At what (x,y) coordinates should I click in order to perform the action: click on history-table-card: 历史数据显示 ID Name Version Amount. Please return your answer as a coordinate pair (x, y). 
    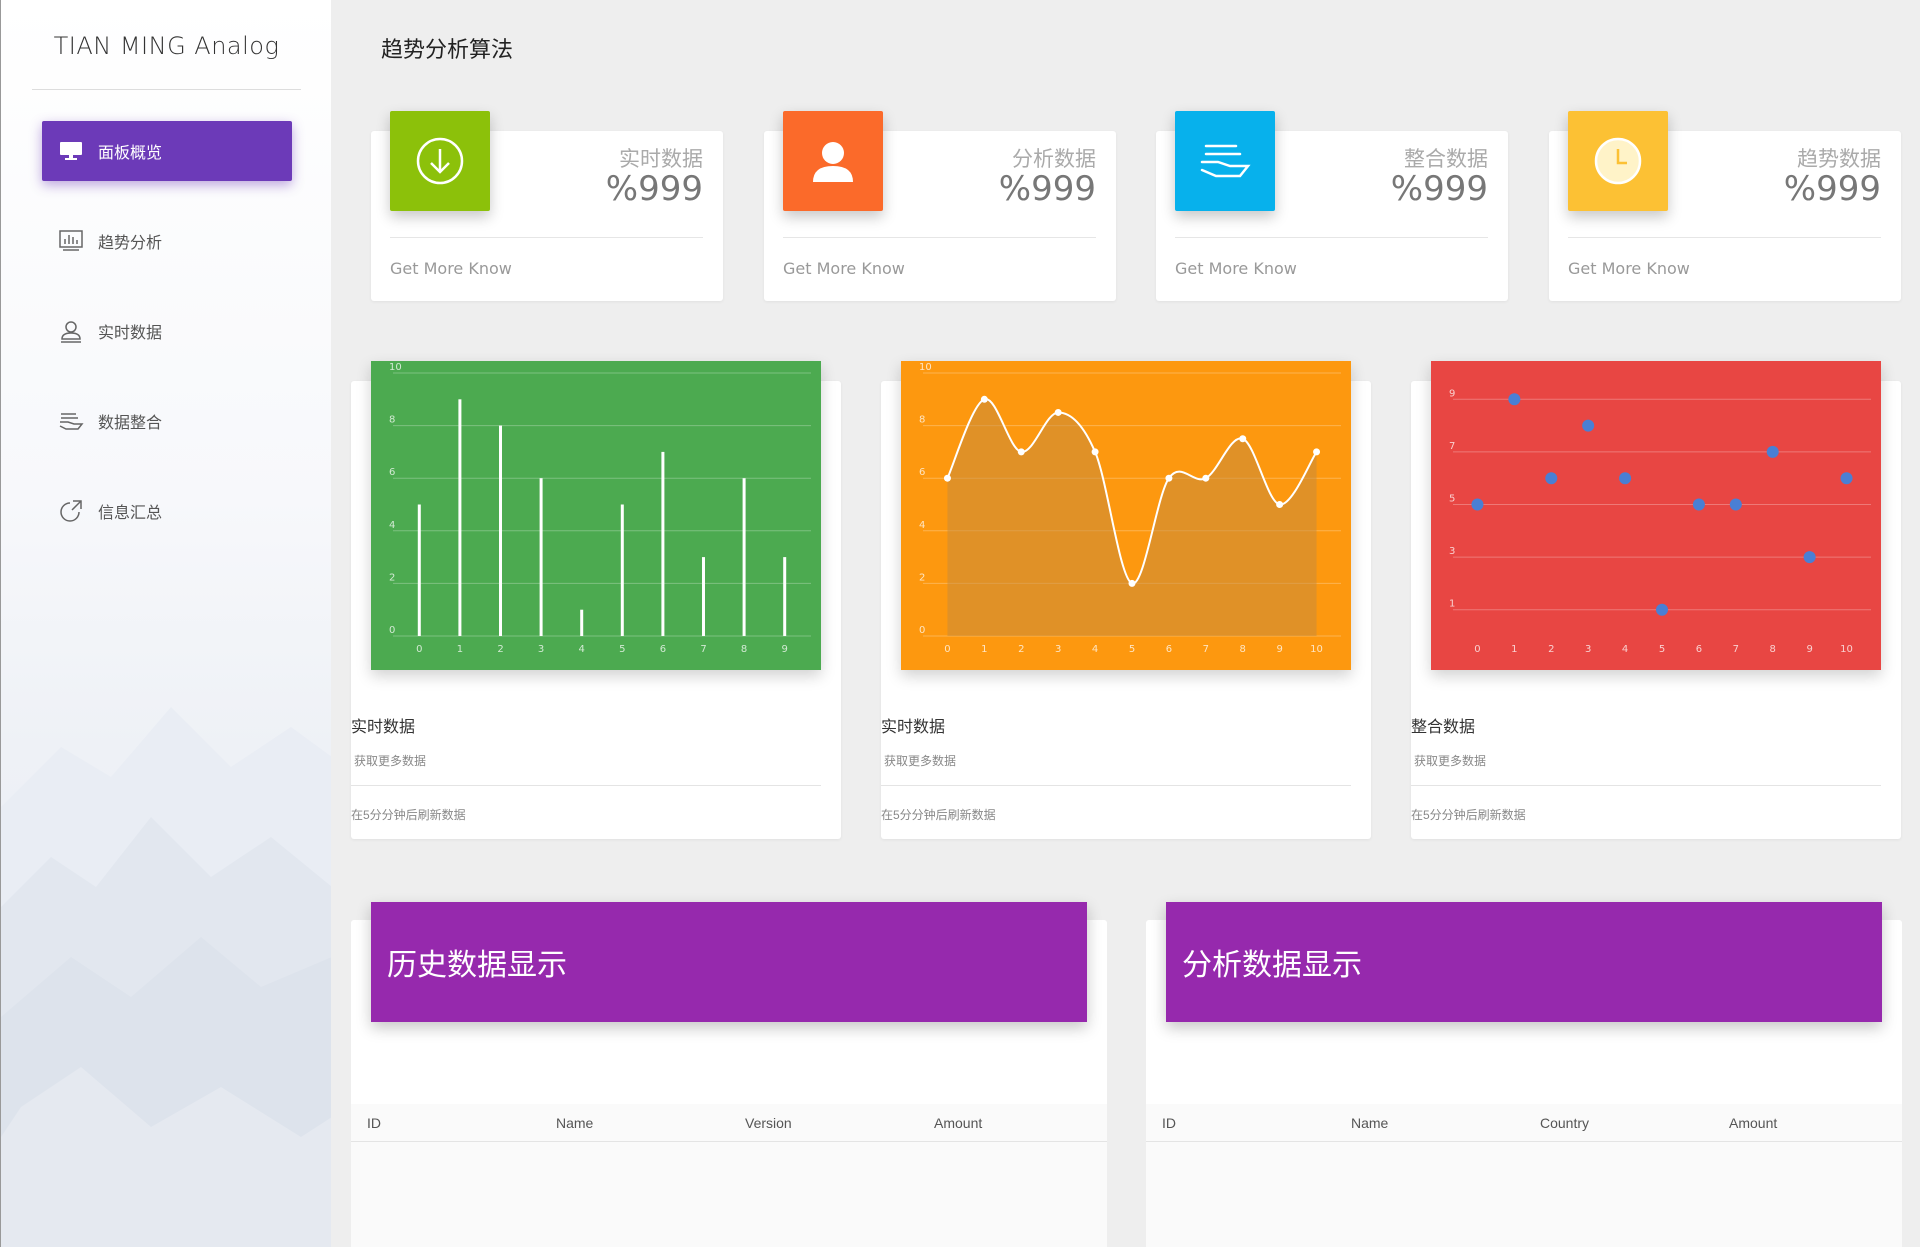
    Looking at the image, I should click on (729, 1074).